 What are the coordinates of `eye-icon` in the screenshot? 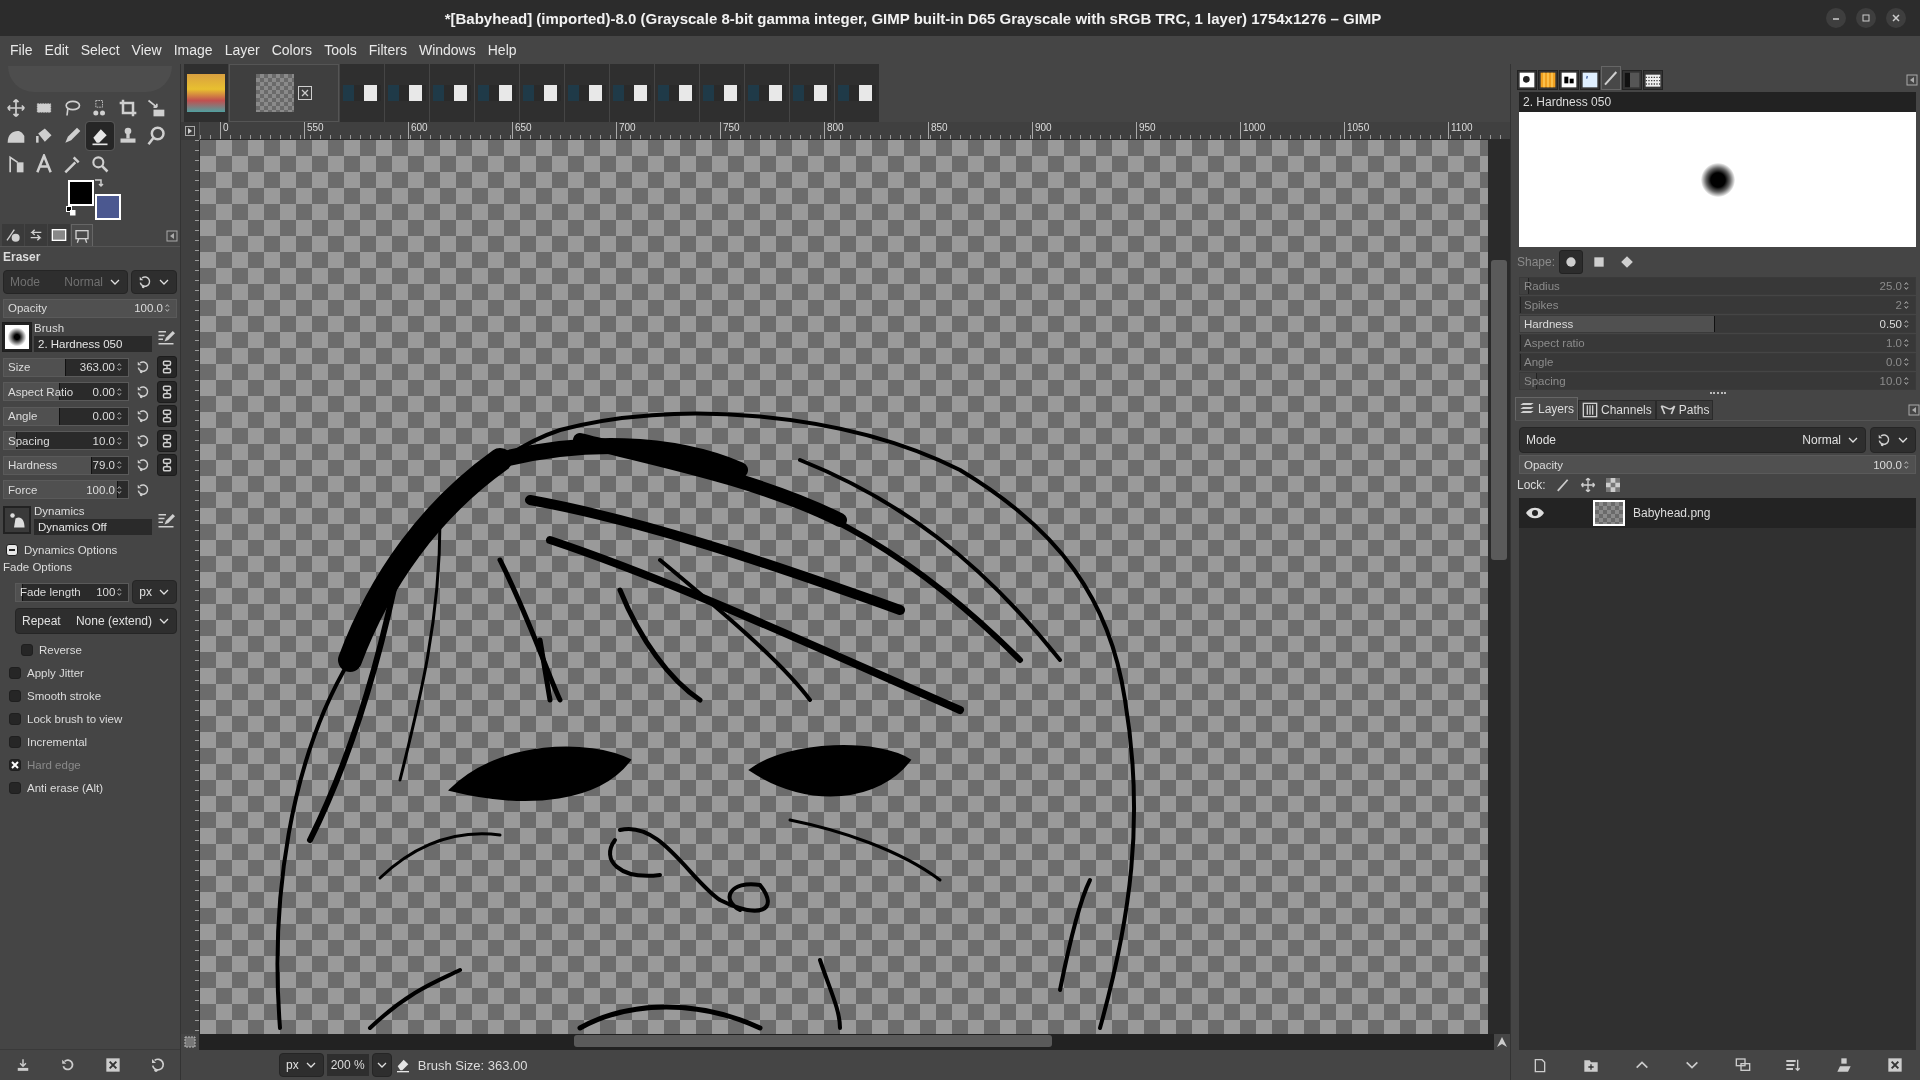 It's located at (1535, 513).